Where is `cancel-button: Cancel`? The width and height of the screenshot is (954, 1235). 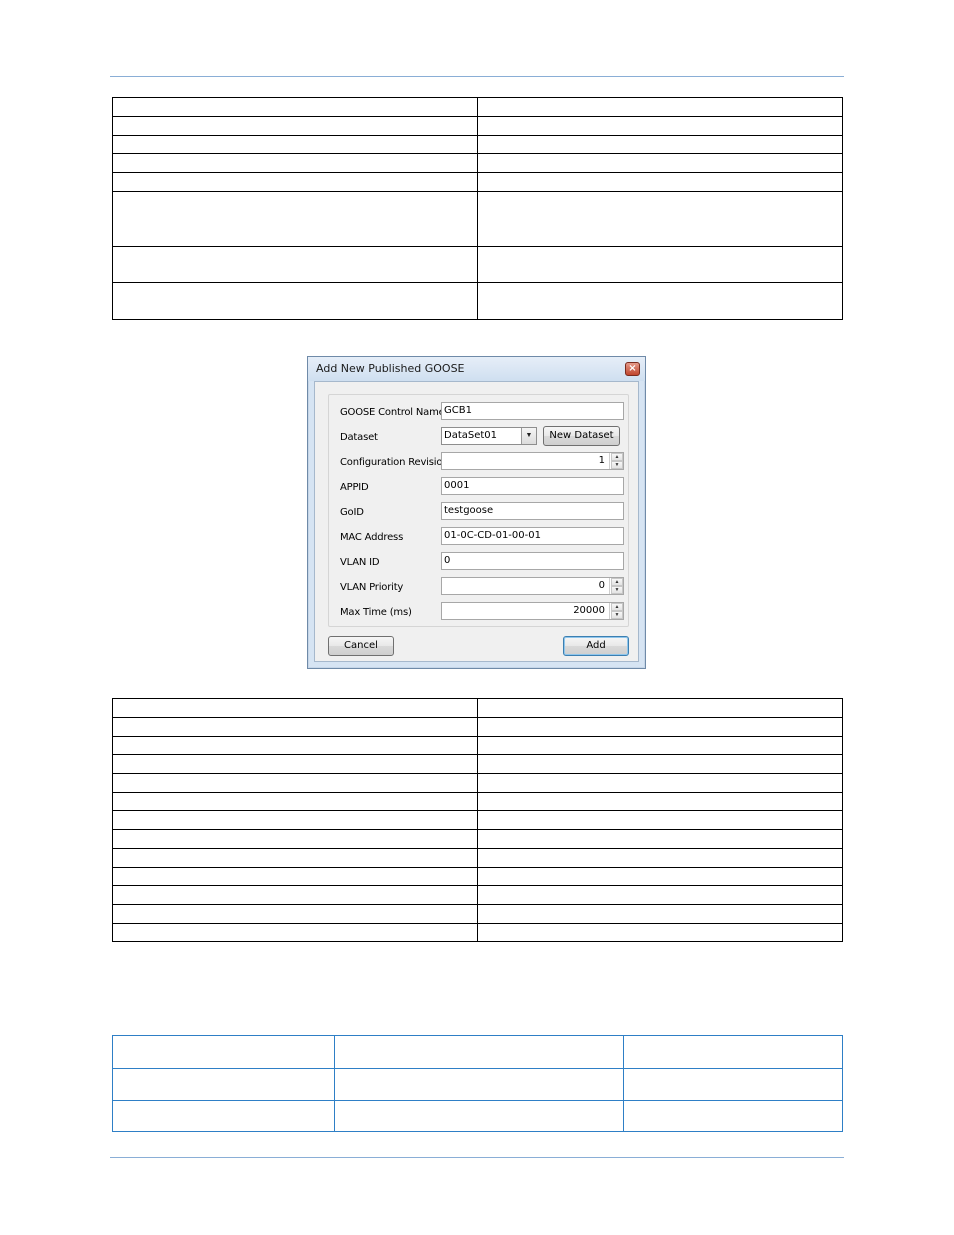
cancel-button: Cancel is located at coordinates (361, 646).